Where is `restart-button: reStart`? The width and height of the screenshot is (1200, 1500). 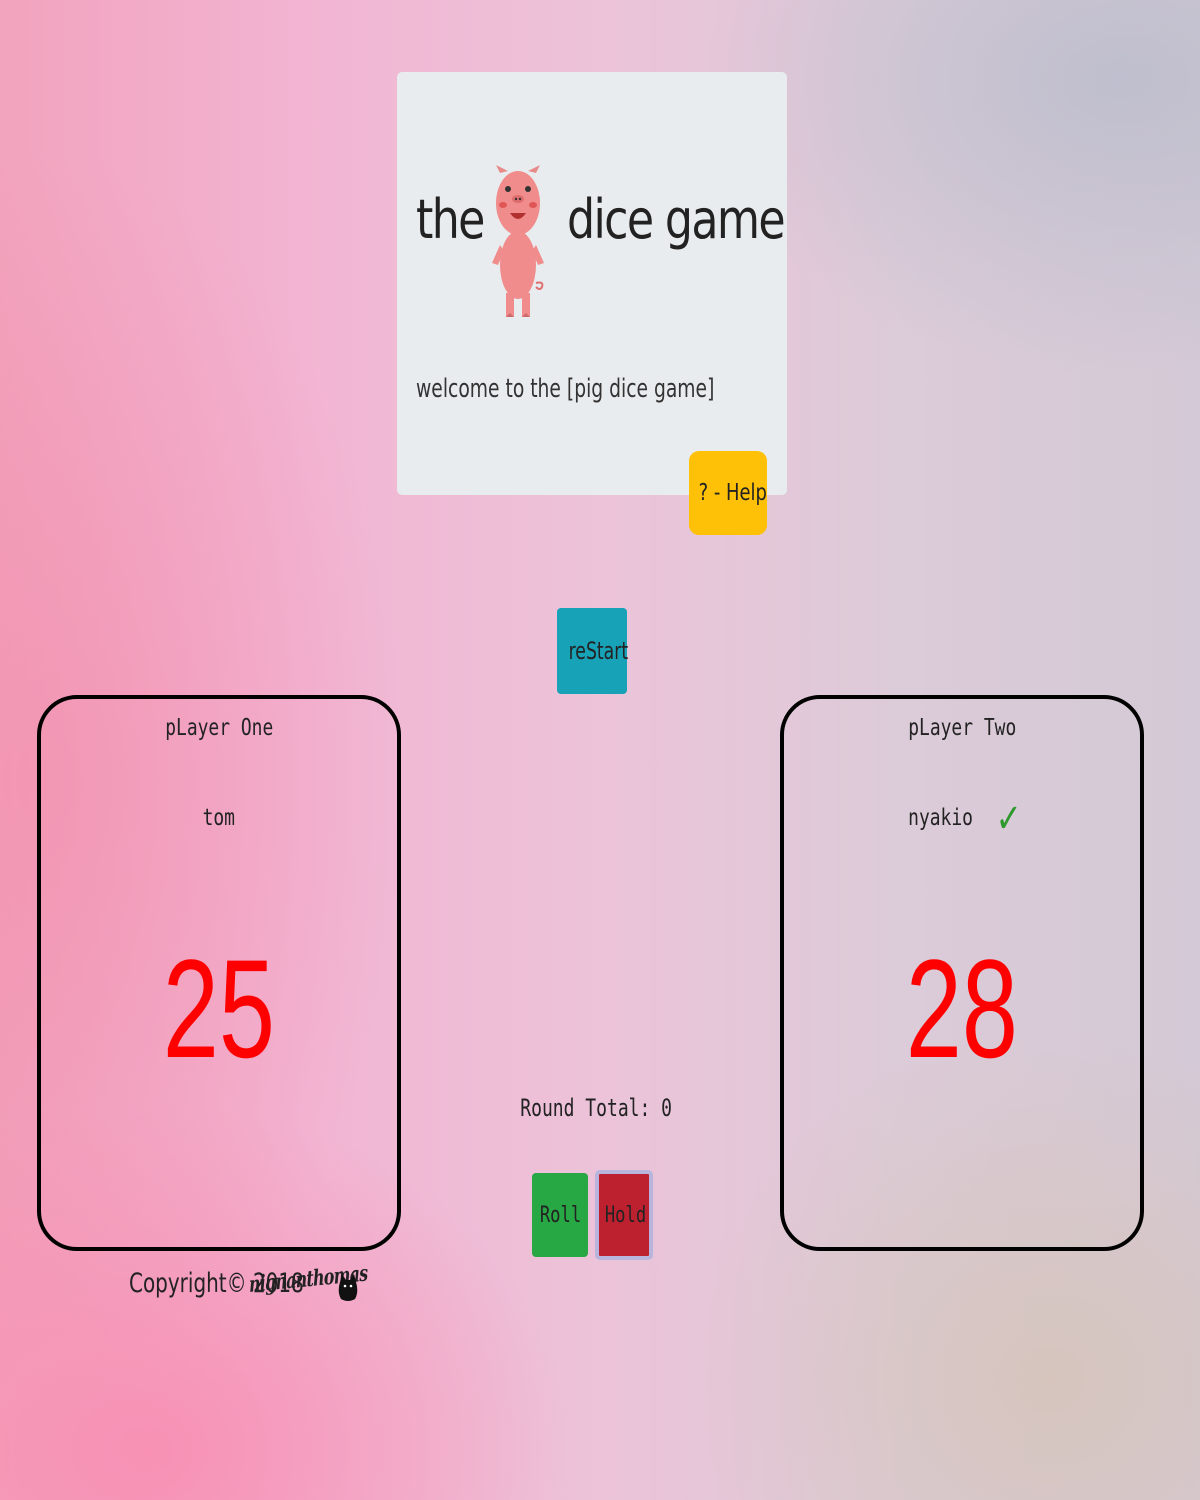 restart-button: reStart is located at coordinates (593, 651).